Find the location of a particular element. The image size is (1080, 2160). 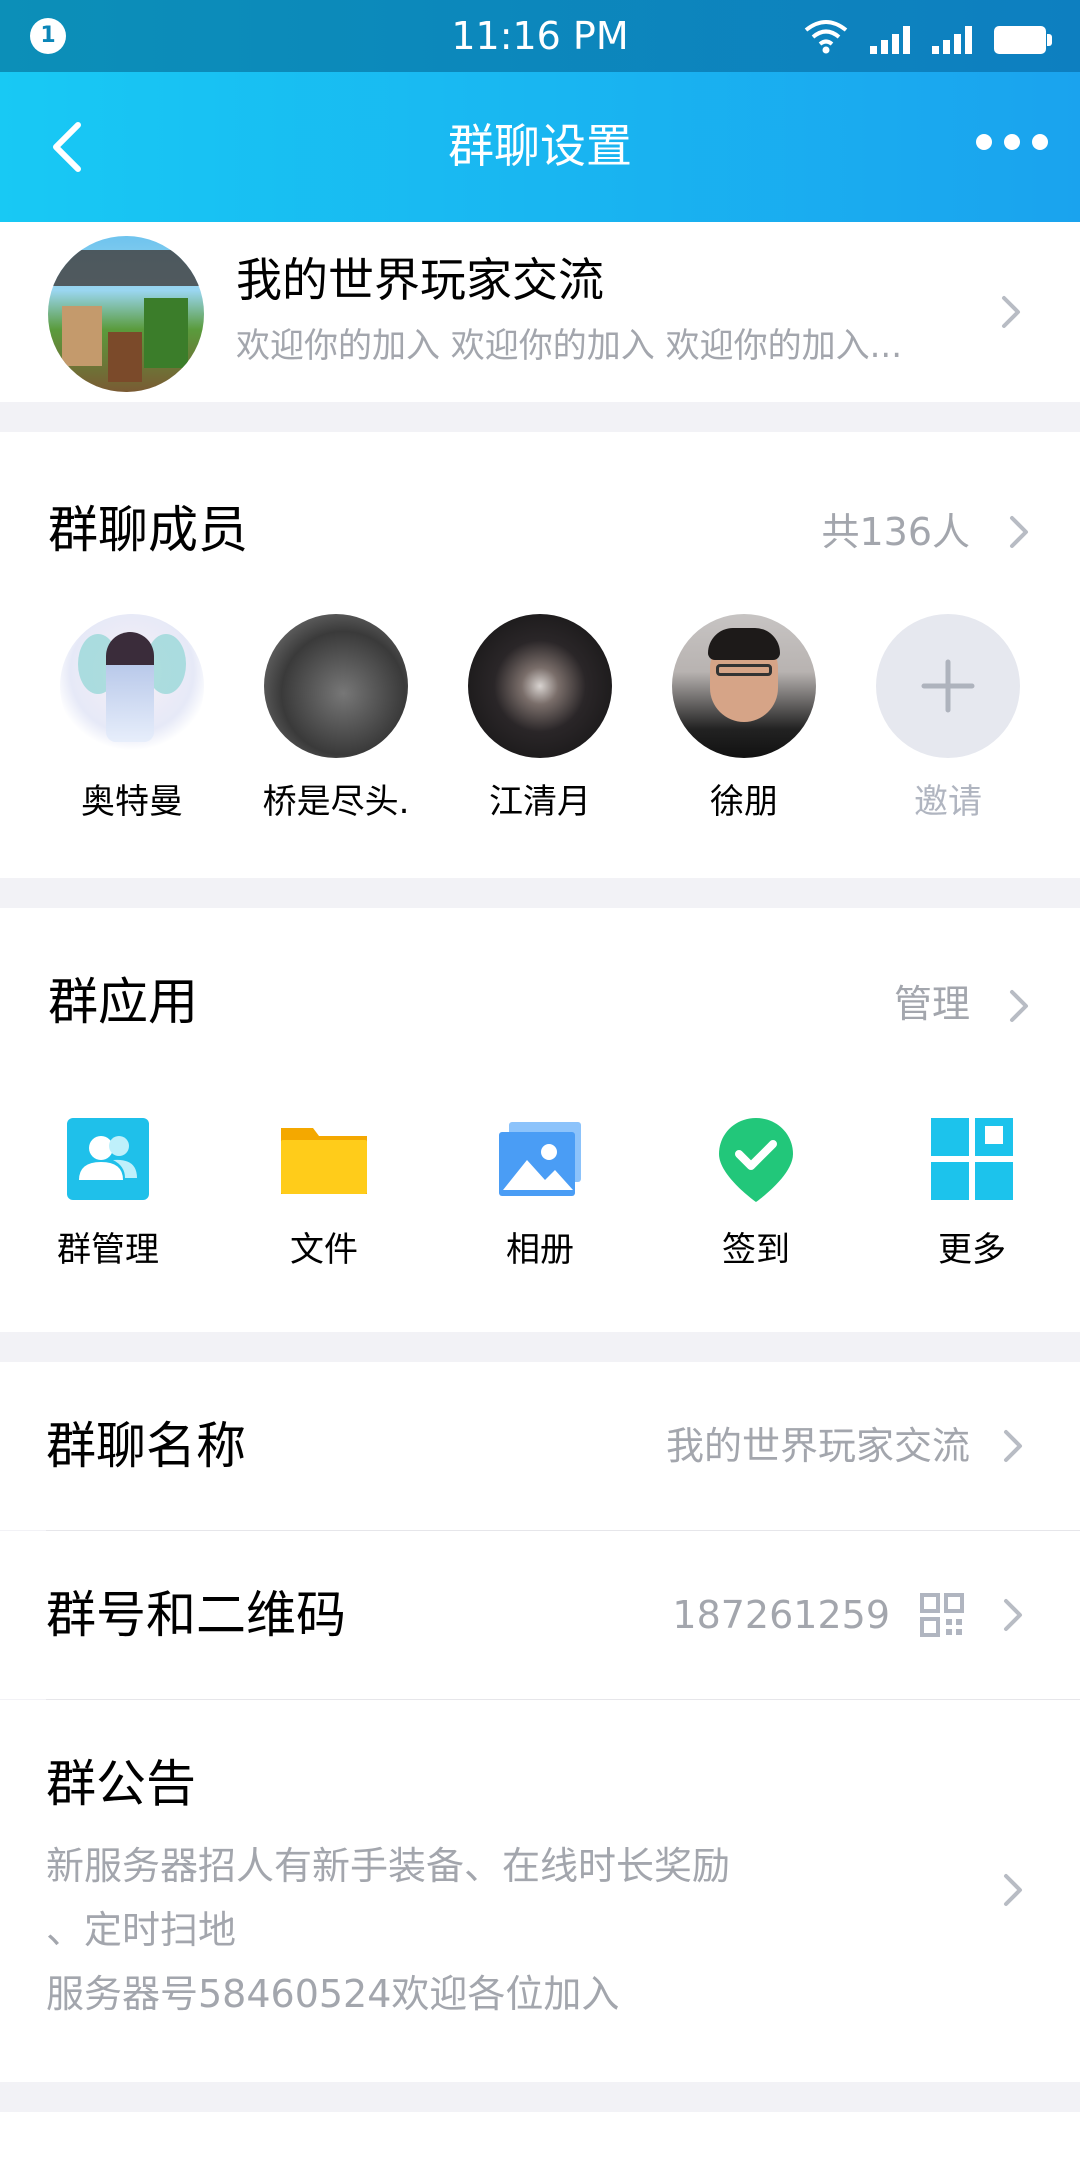

member-item: 徐朋 is located at coordinates (744, 719).